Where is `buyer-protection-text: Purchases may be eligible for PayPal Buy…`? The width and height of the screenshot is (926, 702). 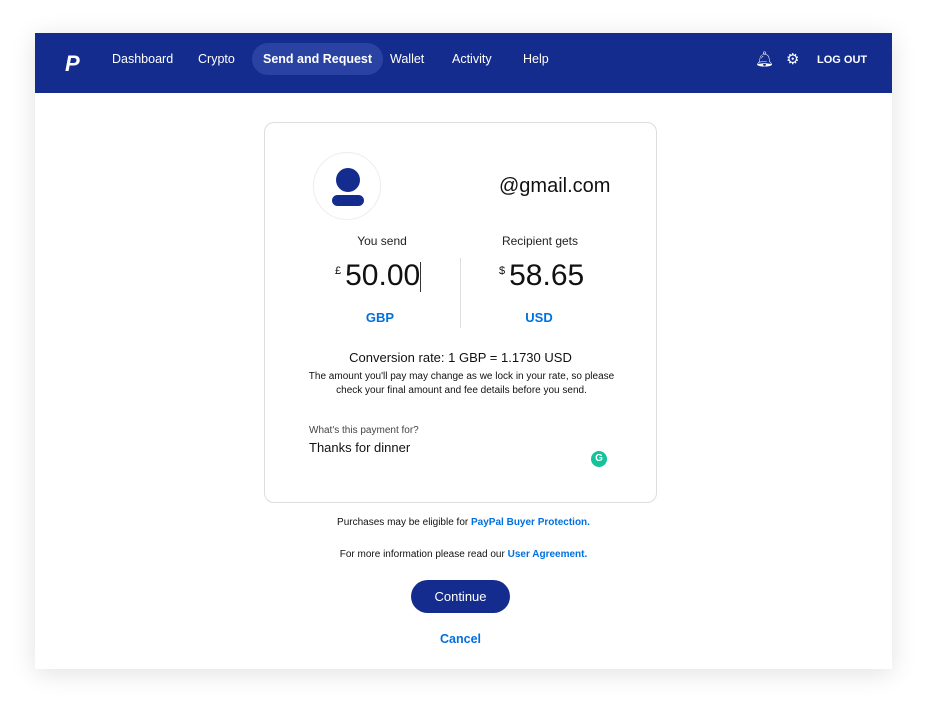 buyer-protection-text: Purchases may be eligible for PayPal Buy… is located at coordinates (463, 522).